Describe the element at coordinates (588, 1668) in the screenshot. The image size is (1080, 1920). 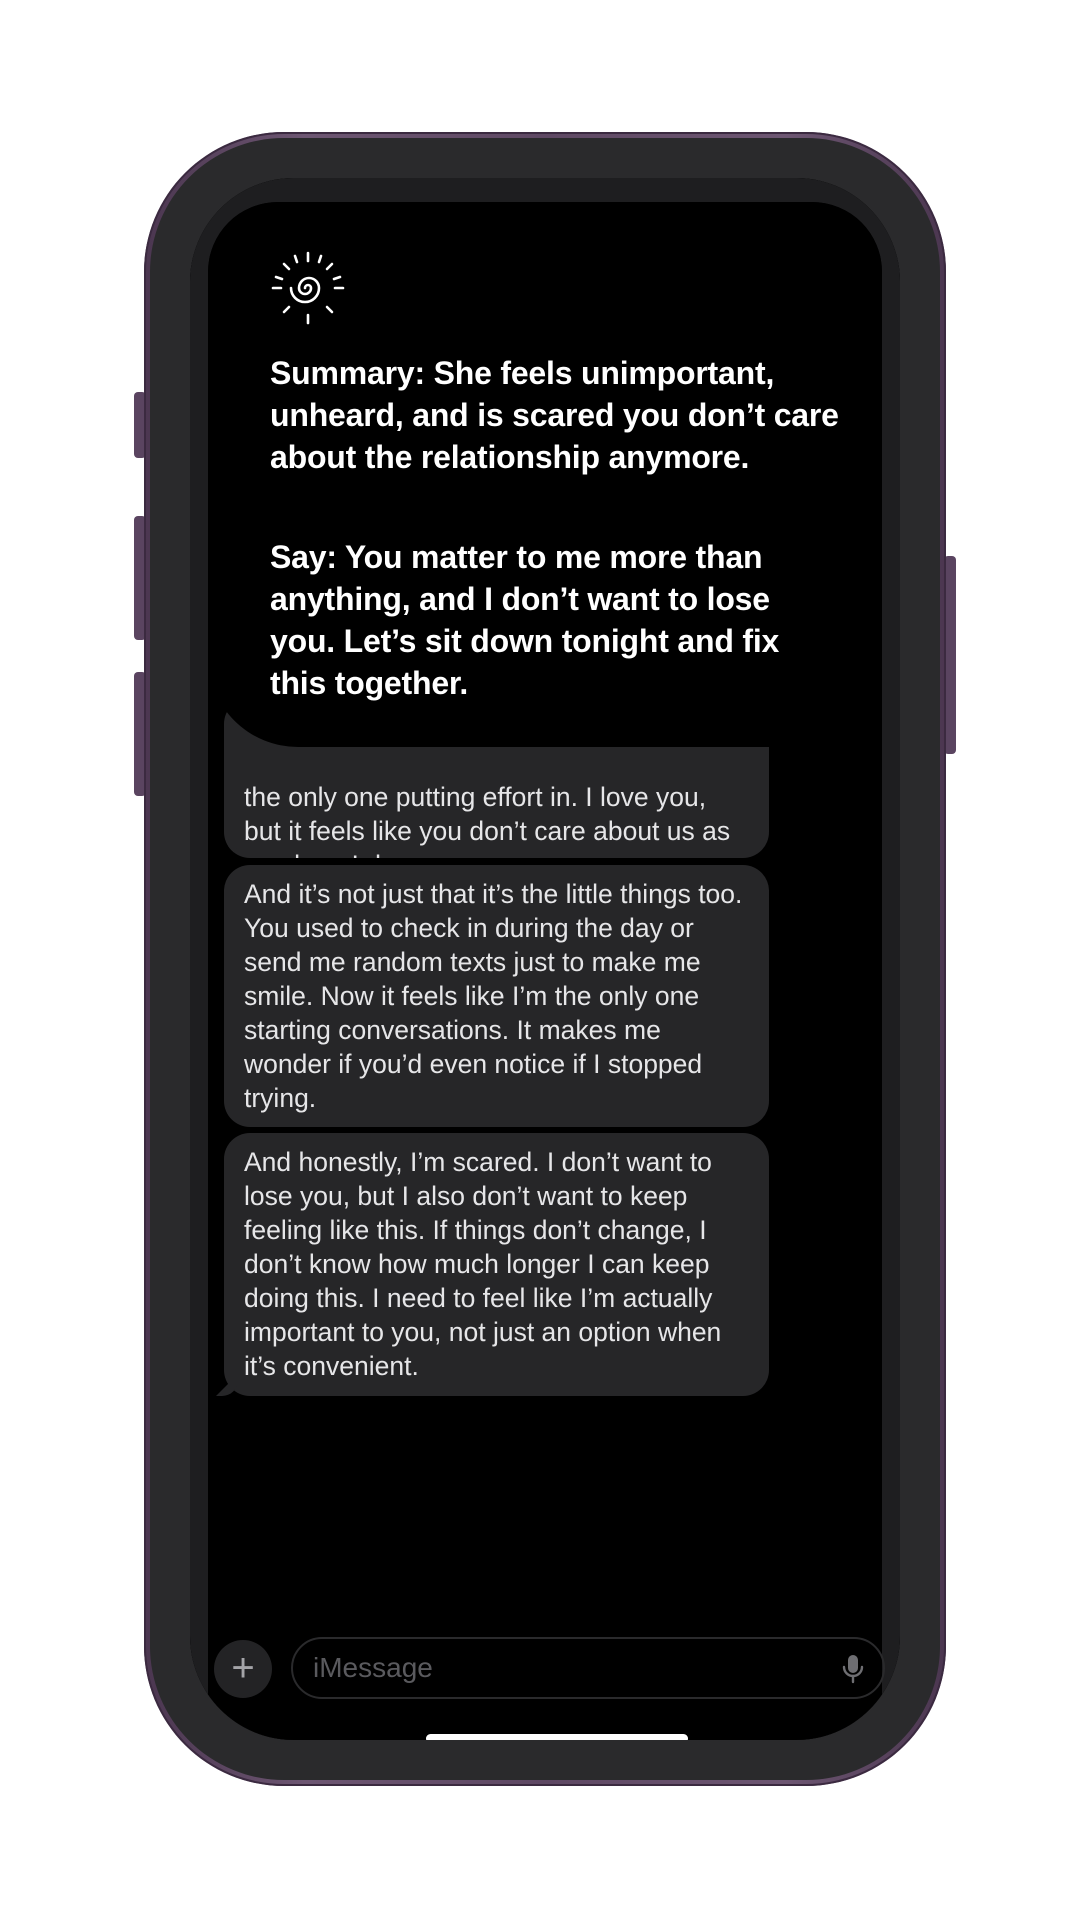
I see `imessage-input: iMessage` at that location.